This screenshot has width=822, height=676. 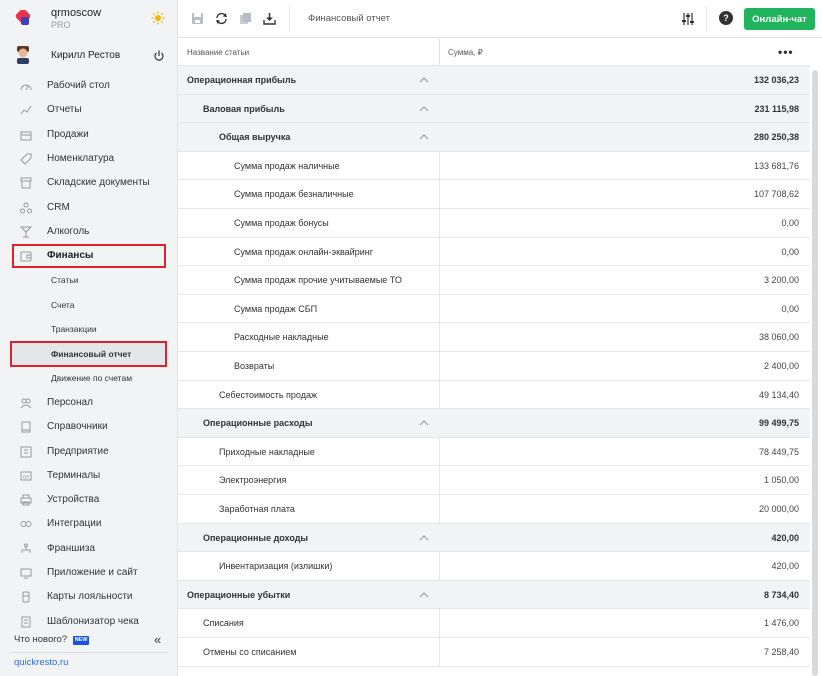 What do you see at coordinates (77, 427) in the screenshot?
I see `nav-label: Справочники` at bounding box center [77, 427].